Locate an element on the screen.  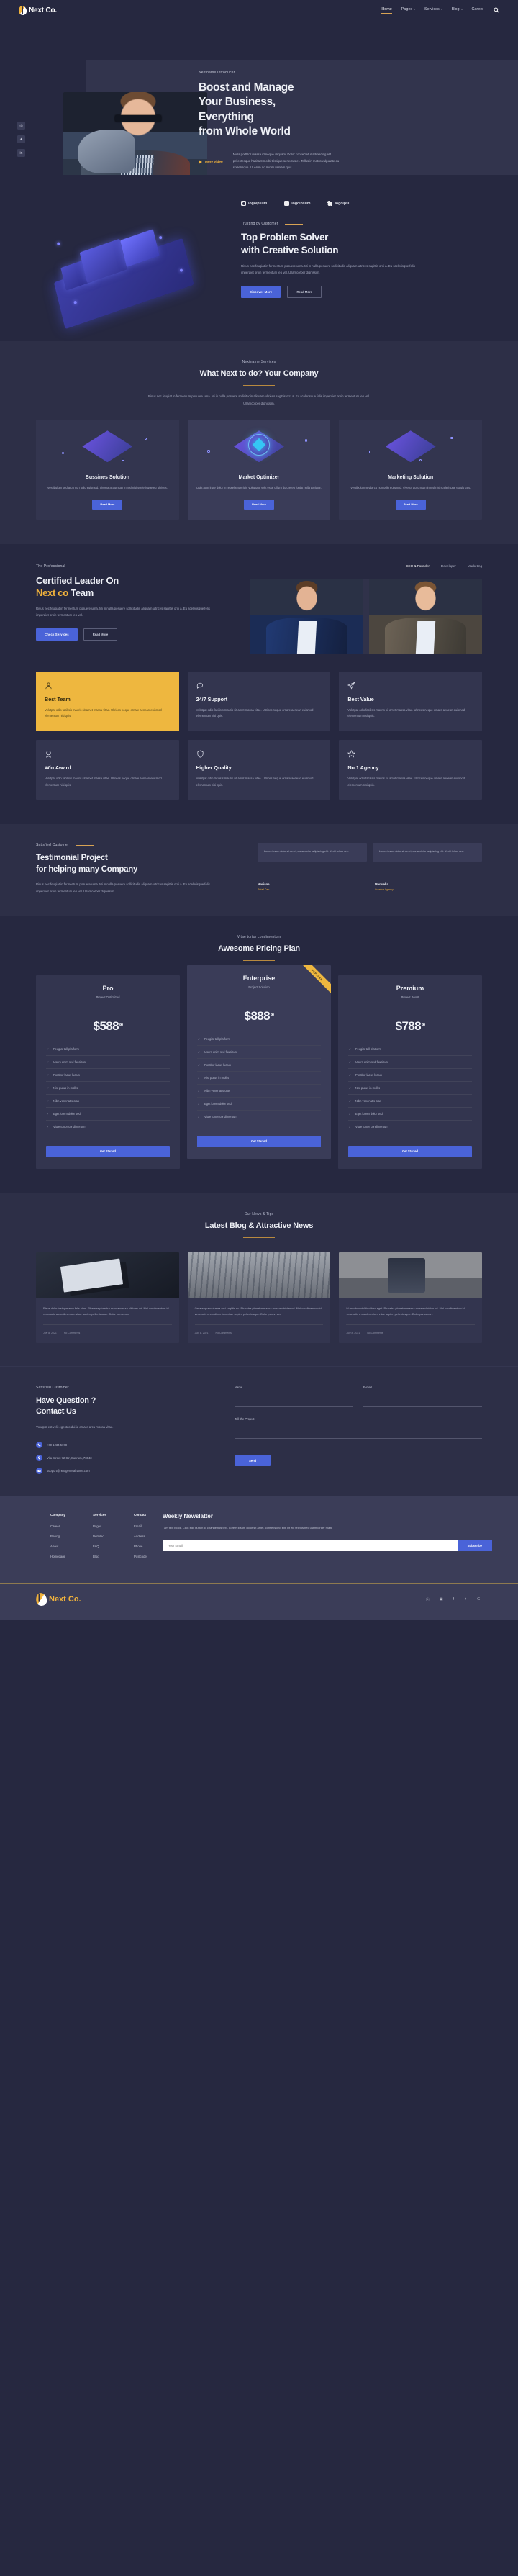
nav-label: Services is located at coordinates (432, 9).